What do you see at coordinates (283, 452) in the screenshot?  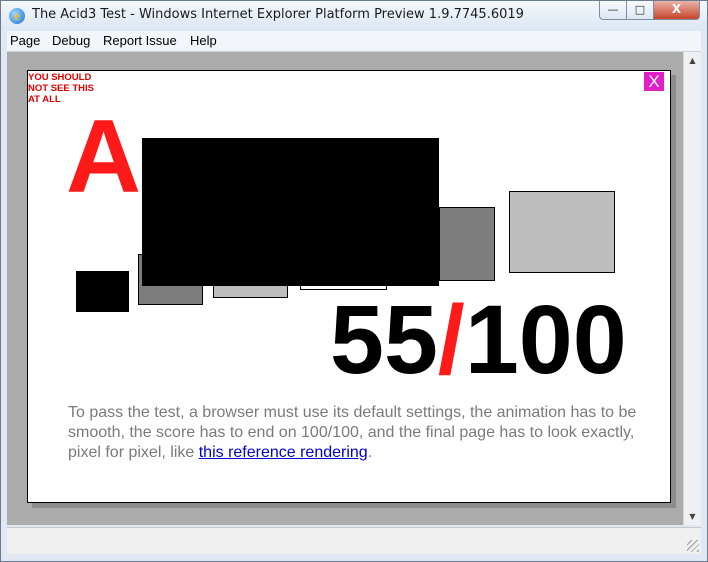 I see `reference-rendering-link: this reference rendering` at bounding box center [283, 452].